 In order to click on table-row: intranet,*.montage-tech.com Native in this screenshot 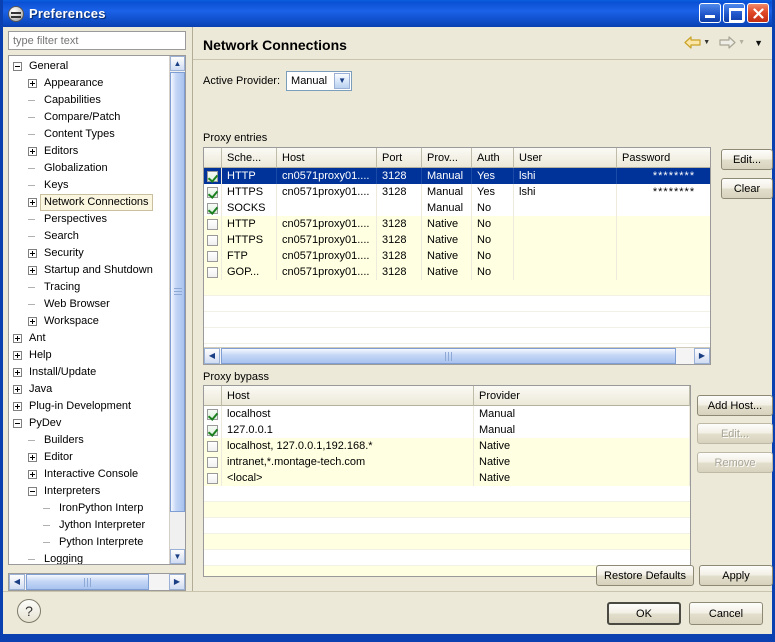, I will do `click(447, 462)`.